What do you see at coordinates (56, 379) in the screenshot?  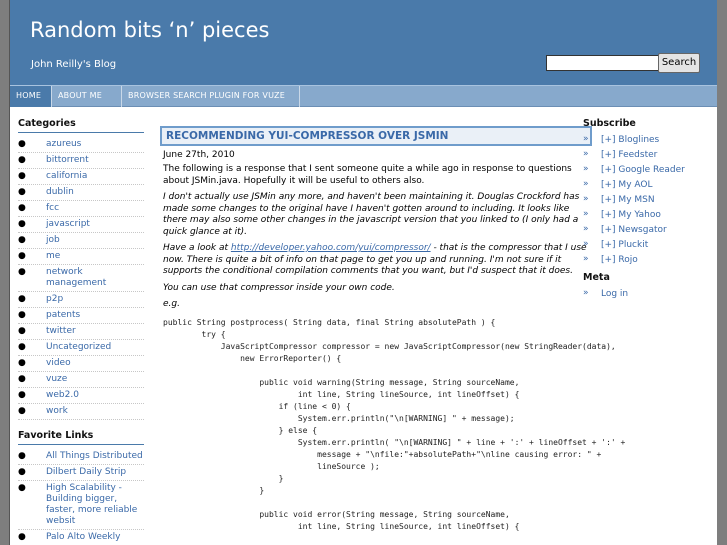 I see `category-label: vuze` at bounding box center [56, 379].